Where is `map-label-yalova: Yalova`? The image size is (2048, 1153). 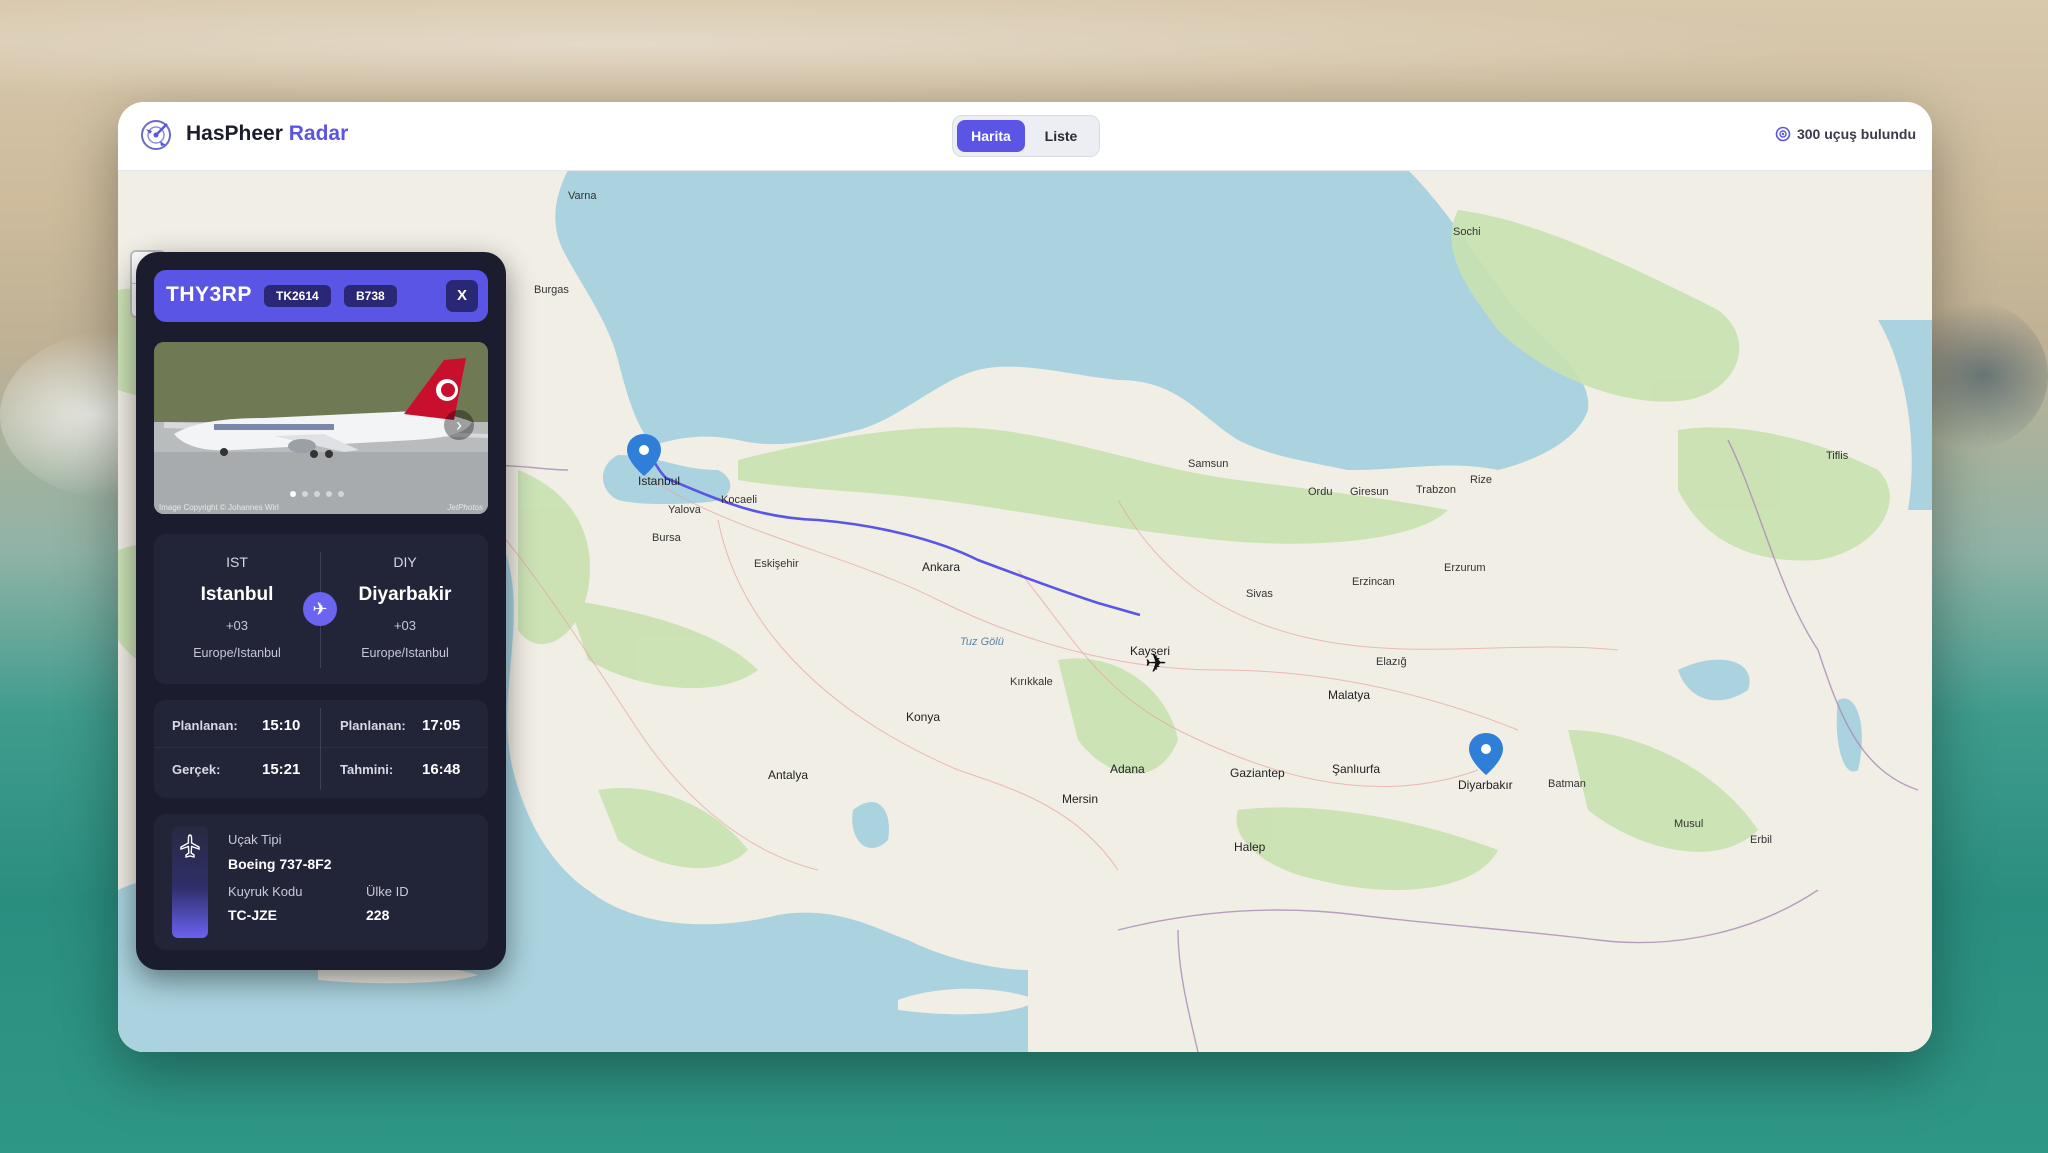
map-label-yalova: Yalova is located at coordinates (684, 510).